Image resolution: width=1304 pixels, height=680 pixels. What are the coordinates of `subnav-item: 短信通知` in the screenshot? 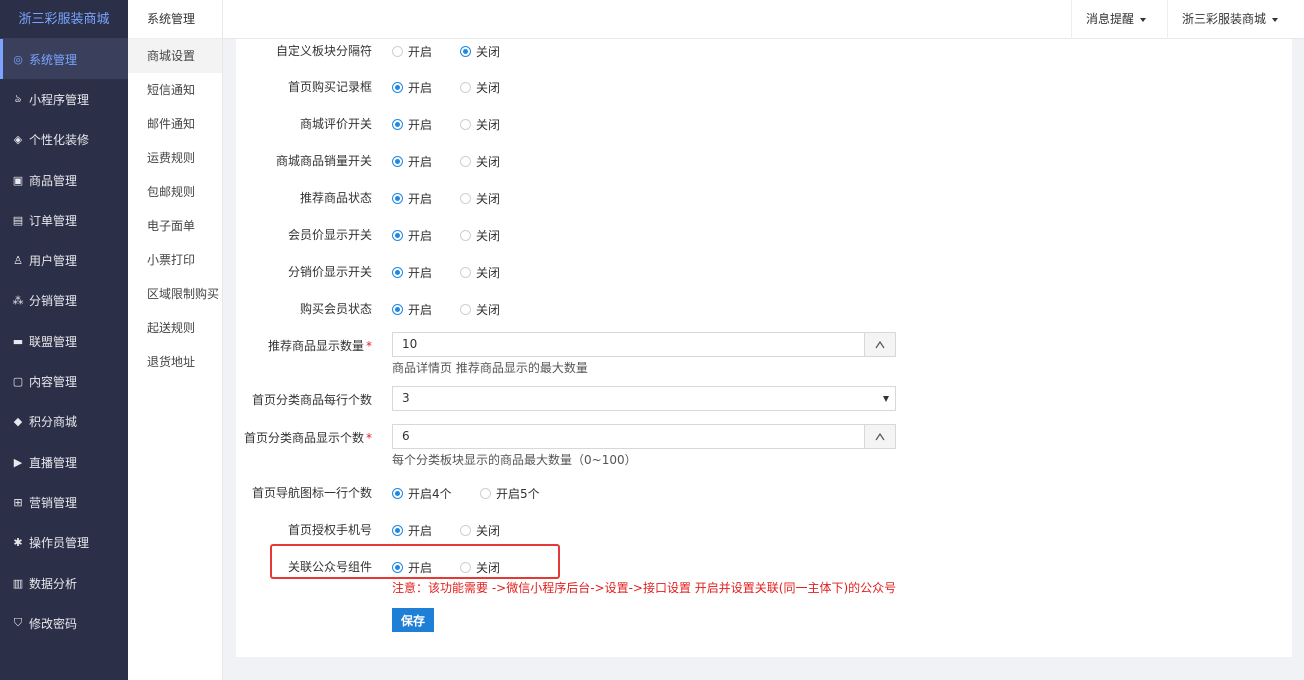 It's located at (175, 90).